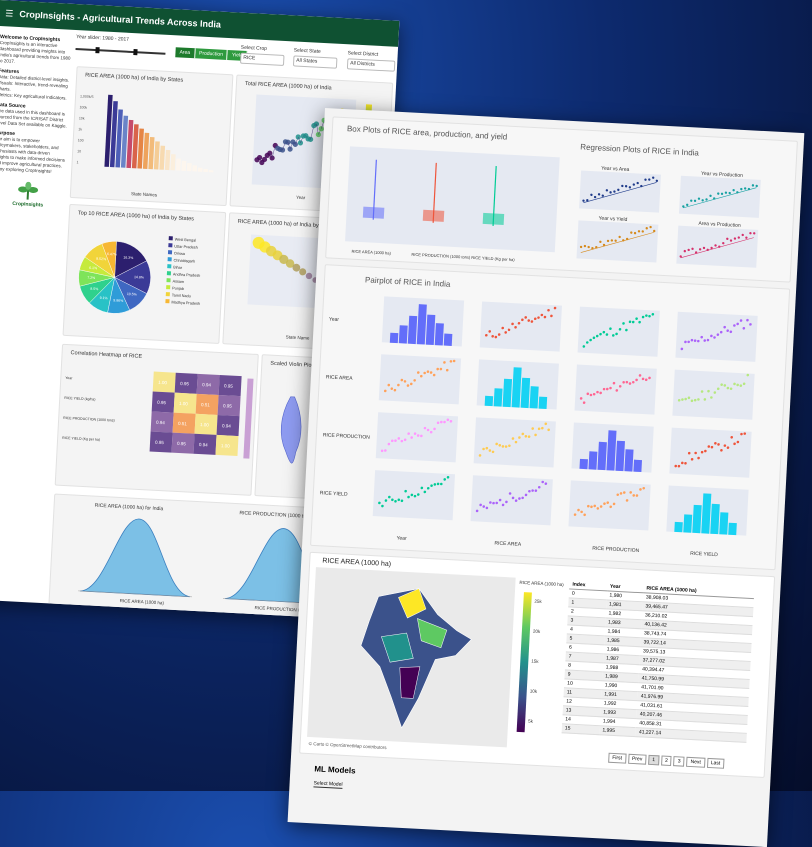 The width and height of the screenshot is (812, 847). I want to click on legend-label: Assam, so click(178, 281).